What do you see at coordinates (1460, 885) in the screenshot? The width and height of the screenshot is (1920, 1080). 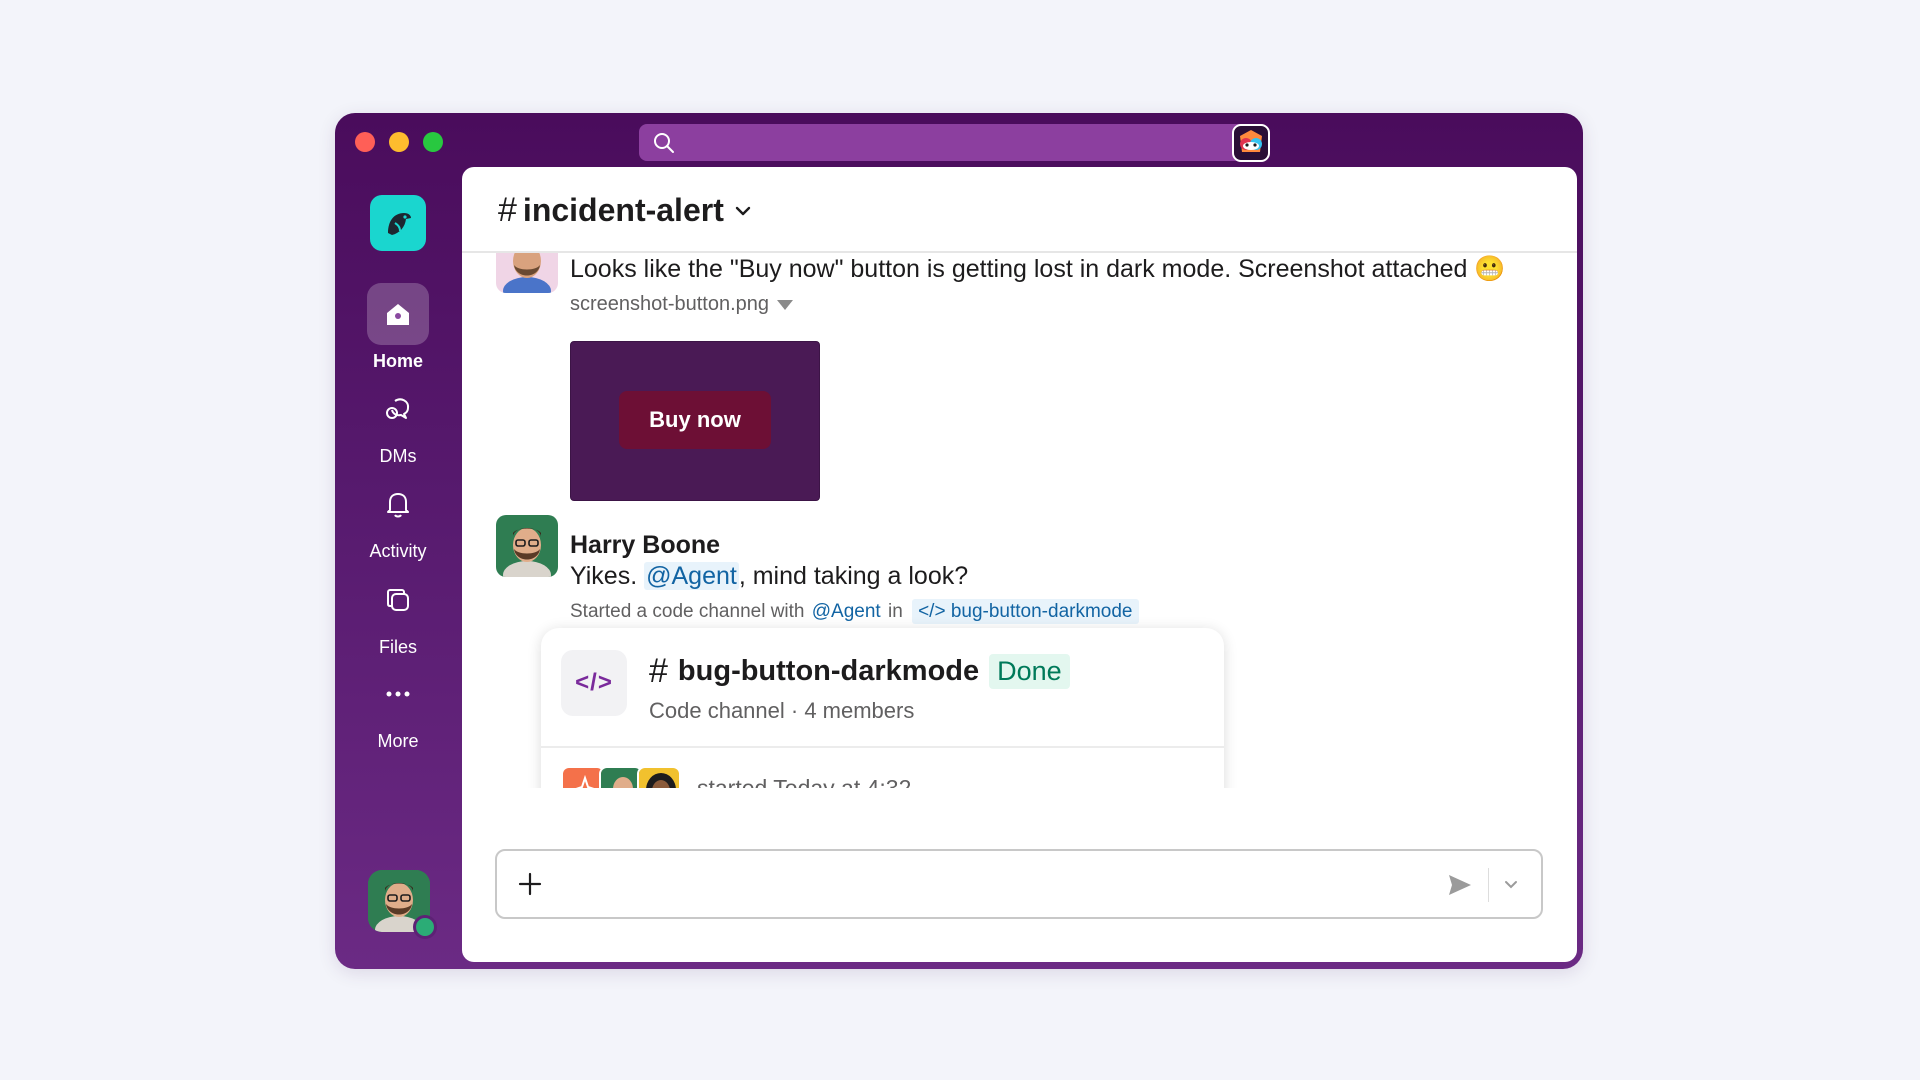 I see `send-icon` at bounding box center [1460, 885].